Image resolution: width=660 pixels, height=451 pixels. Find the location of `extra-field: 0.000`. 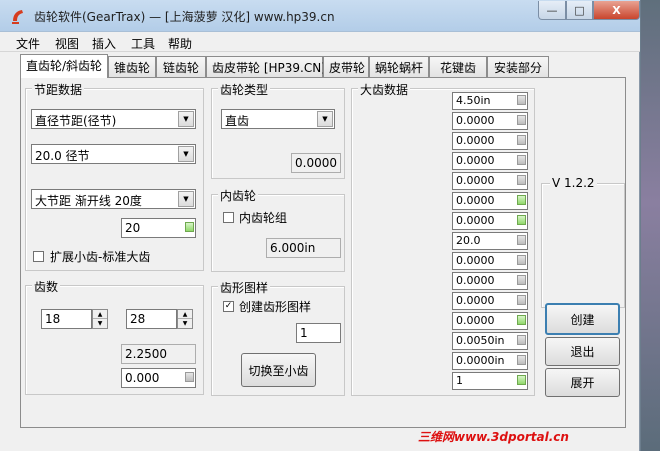

extra-field: 0.000 is located at coordinates (158, 378).